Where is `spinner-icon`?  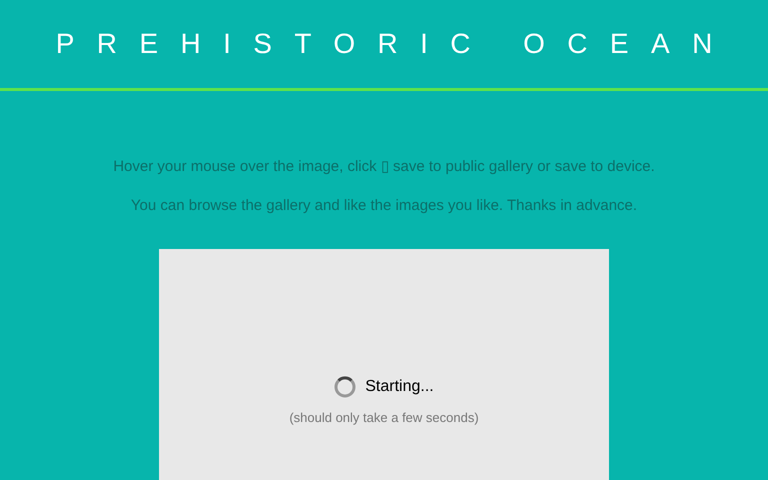 spinner-icon is located at coordinates (345, 387).